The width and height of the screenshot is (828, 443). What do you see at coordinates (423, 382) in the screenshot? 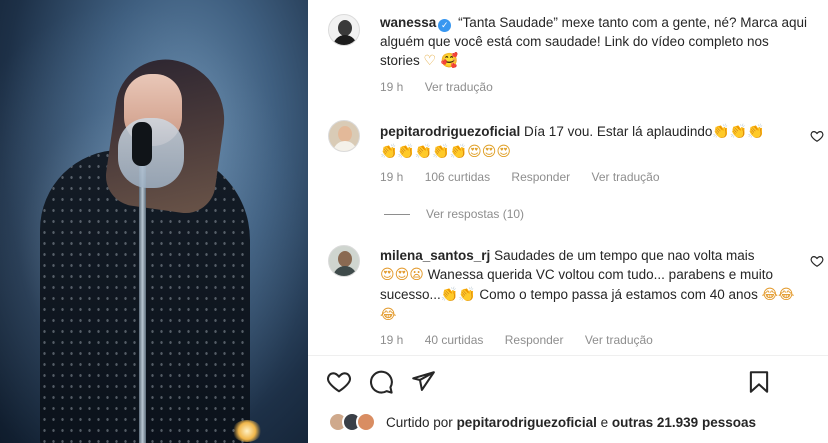
I see `share-icon` at bounding box center [423, 382].